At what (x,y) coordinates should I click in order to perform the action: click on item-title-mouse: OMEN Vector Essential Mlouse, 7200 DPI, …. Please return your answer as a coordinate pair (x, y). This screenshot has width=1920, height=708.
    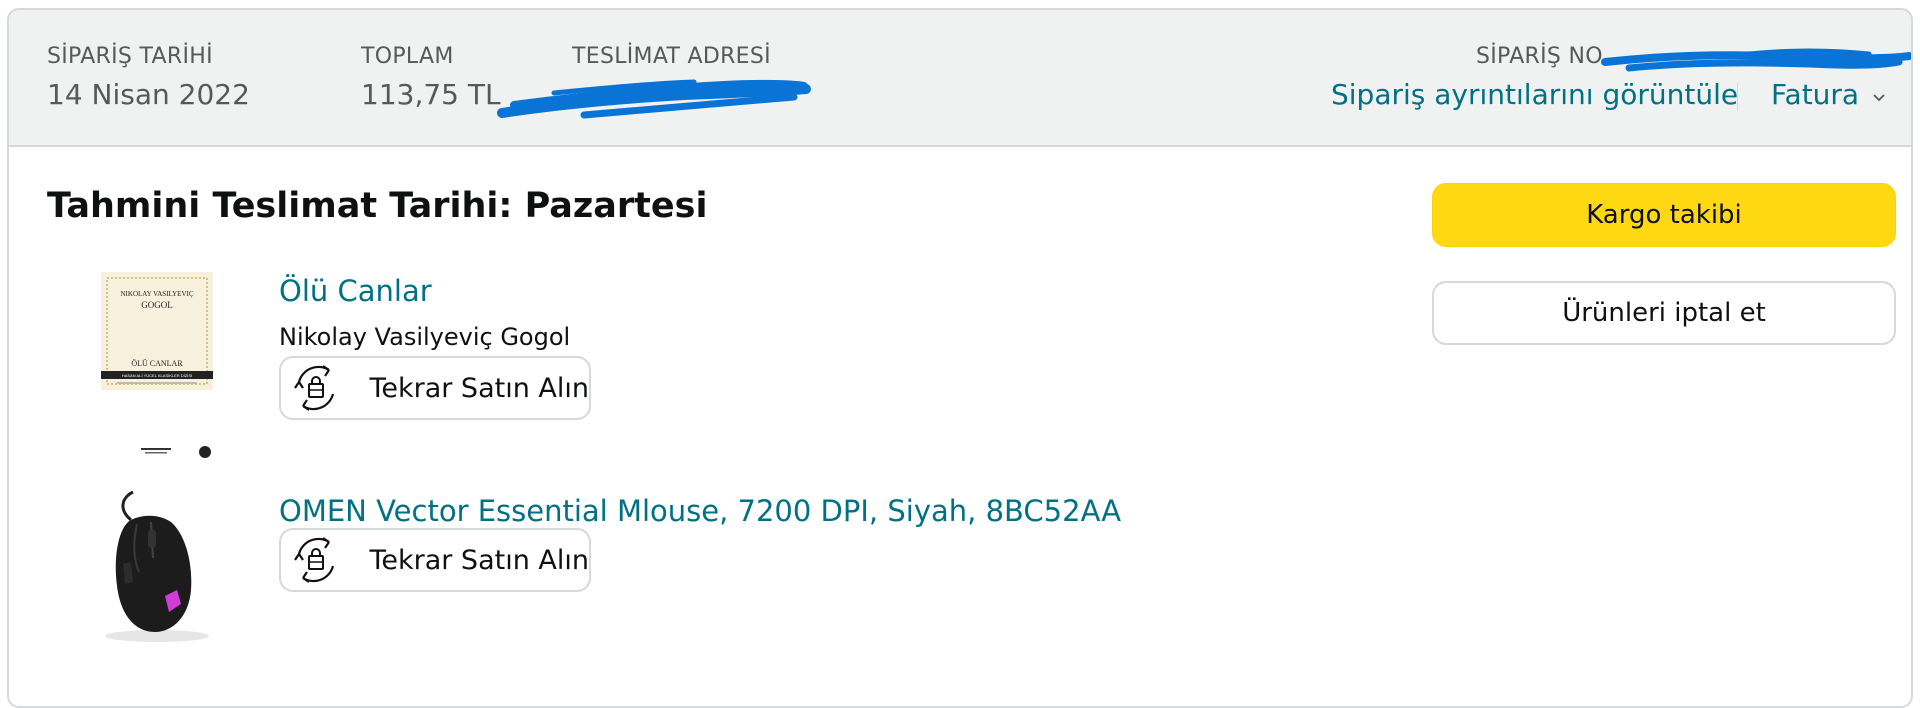
    Looking at the image, I should click on (700, 511).